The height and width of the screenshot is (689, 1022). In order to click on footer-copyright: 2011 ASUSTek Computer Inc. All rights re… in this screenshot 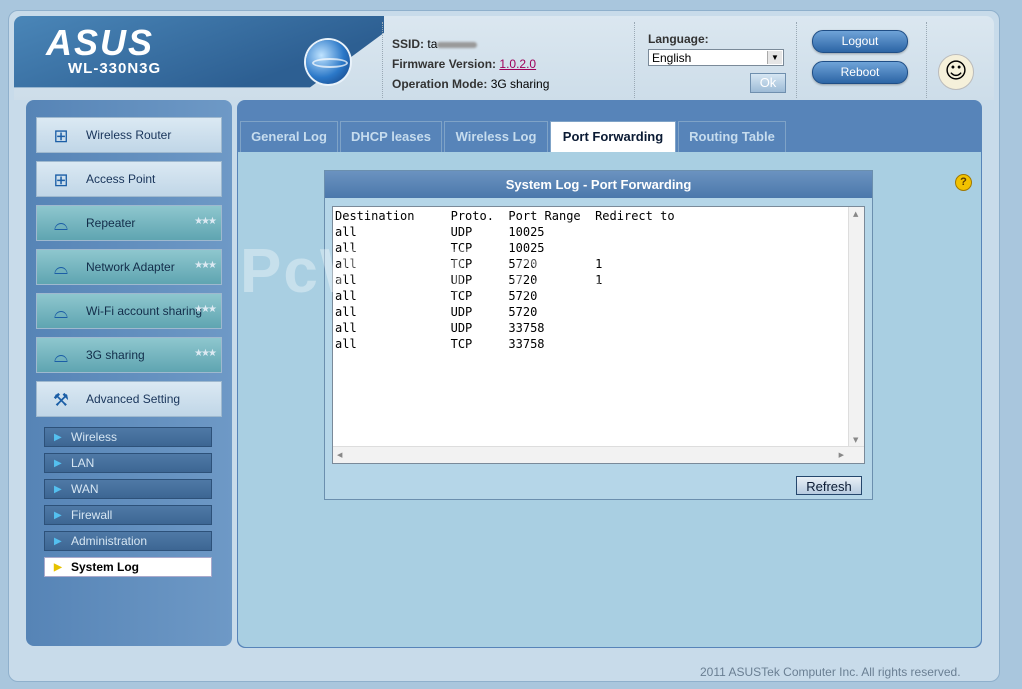, I will do `click(830, 672)`.